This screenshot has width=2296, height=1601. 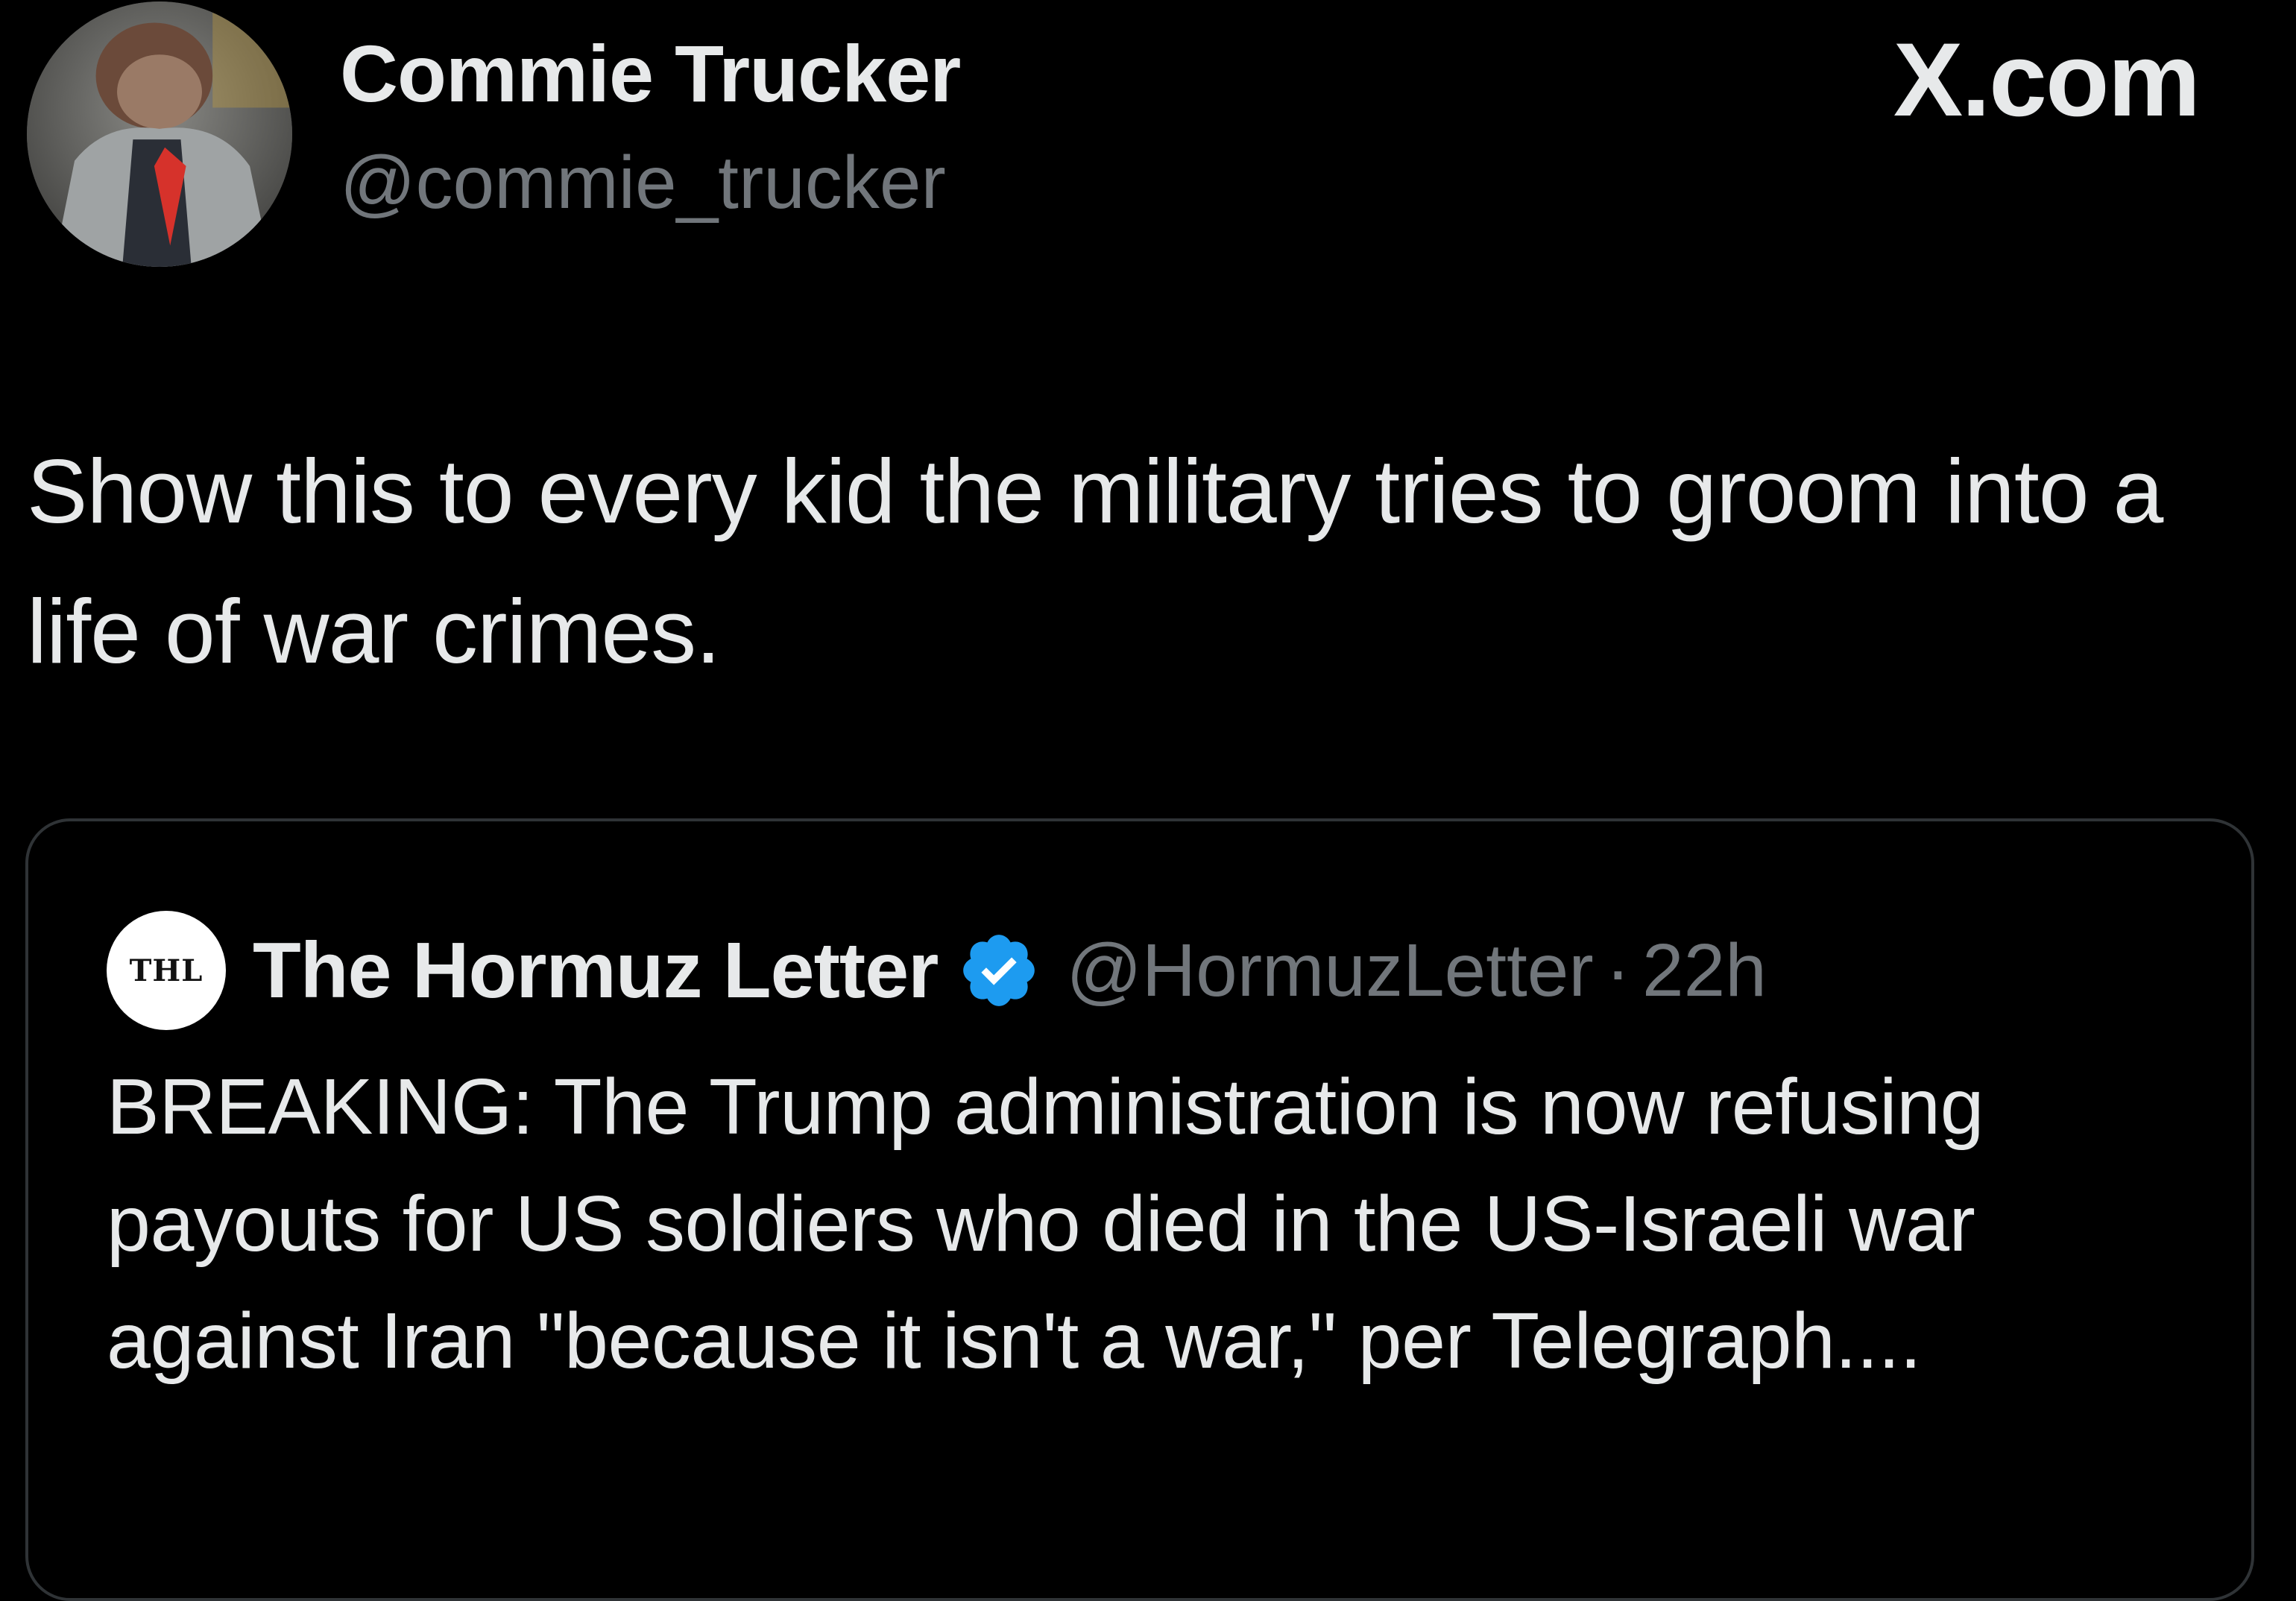 I want to click on quoted-author-avatar-text: THL, so click(x=167, y=970).